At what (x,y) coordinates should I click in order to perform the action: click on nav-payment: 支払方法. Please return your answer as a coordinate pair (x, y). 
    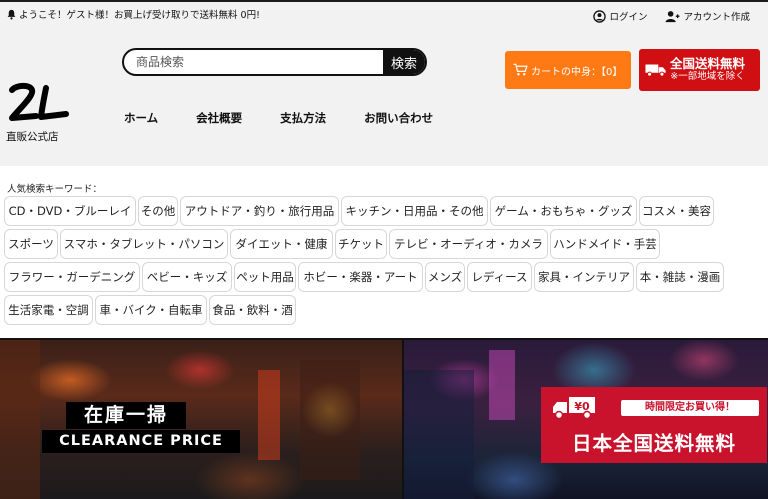
    Looking at the image, I should click on (303, 118).